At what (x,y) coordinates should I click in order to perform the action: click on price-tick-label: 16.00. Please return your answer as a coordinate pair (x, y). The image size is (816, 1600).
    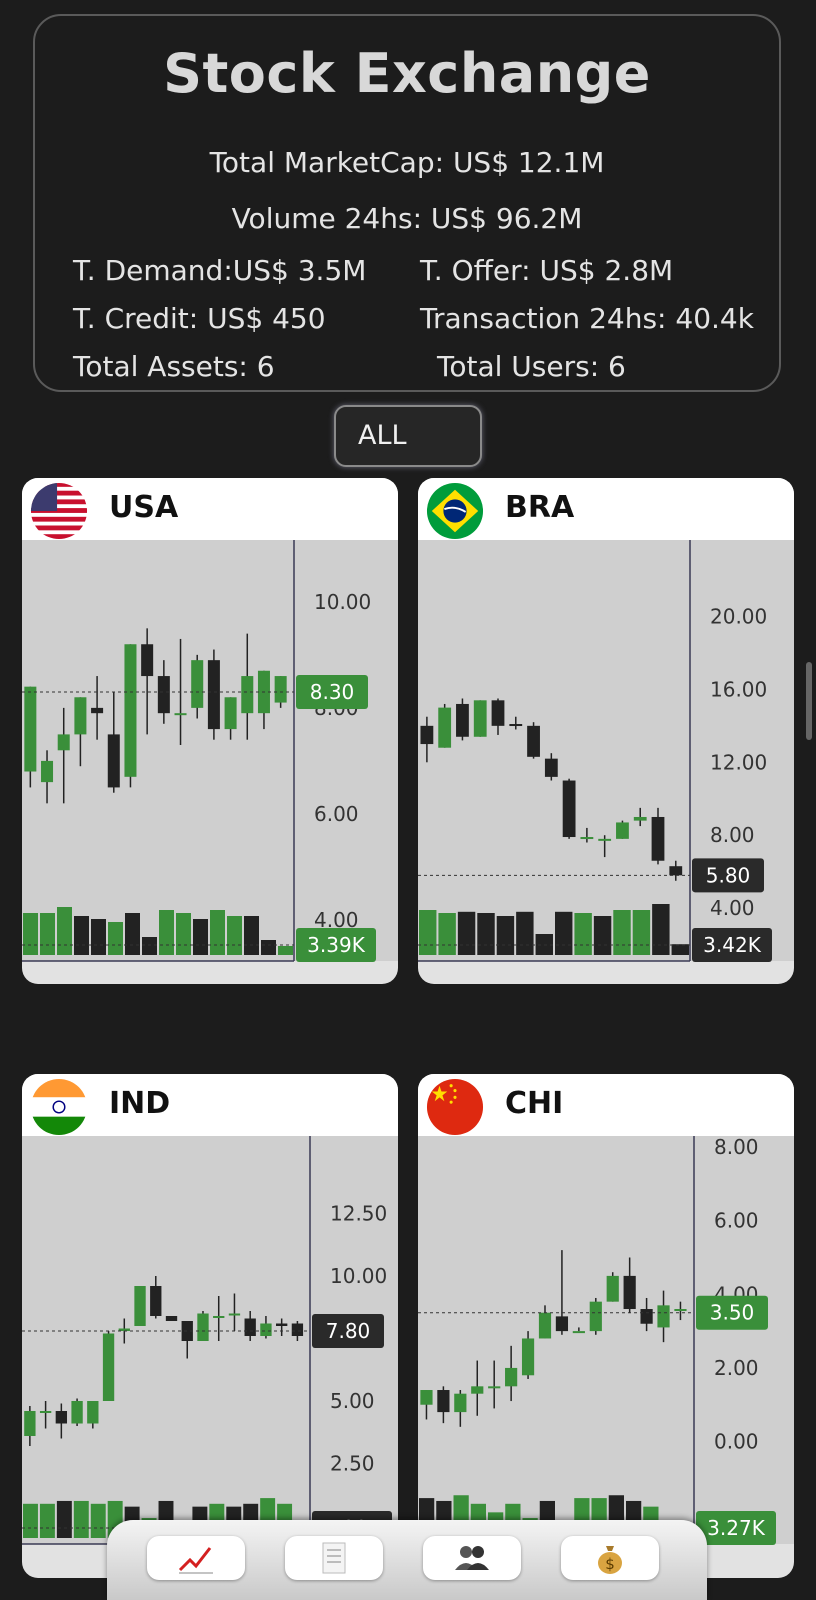
    Looking at the image, I should click on (738, 689).